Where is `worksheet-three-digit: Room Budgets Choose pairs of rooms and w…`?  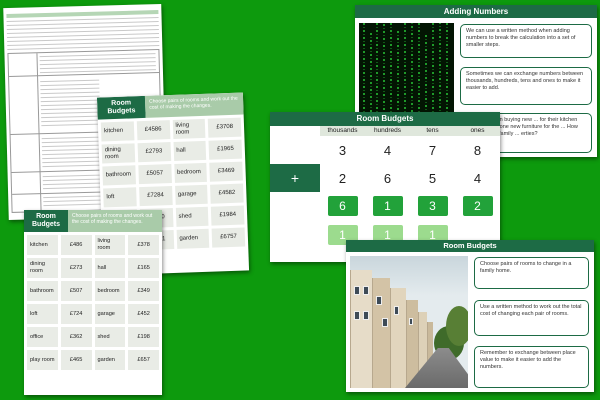 worksheet-three-digit: Room Budgets Choose pairs of rooms and w… is located at coordinates (93, 302).